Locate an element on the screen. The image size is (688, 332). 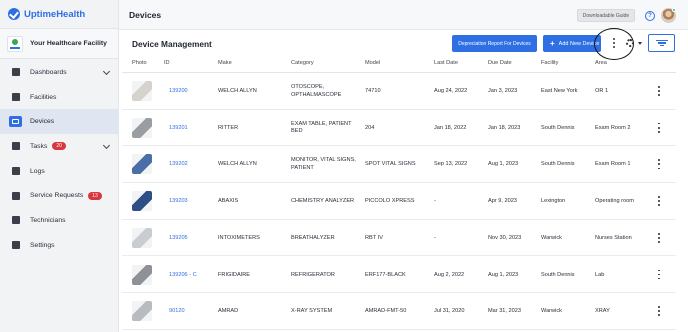
caret-down-icon is located at coordinates (640, 43).